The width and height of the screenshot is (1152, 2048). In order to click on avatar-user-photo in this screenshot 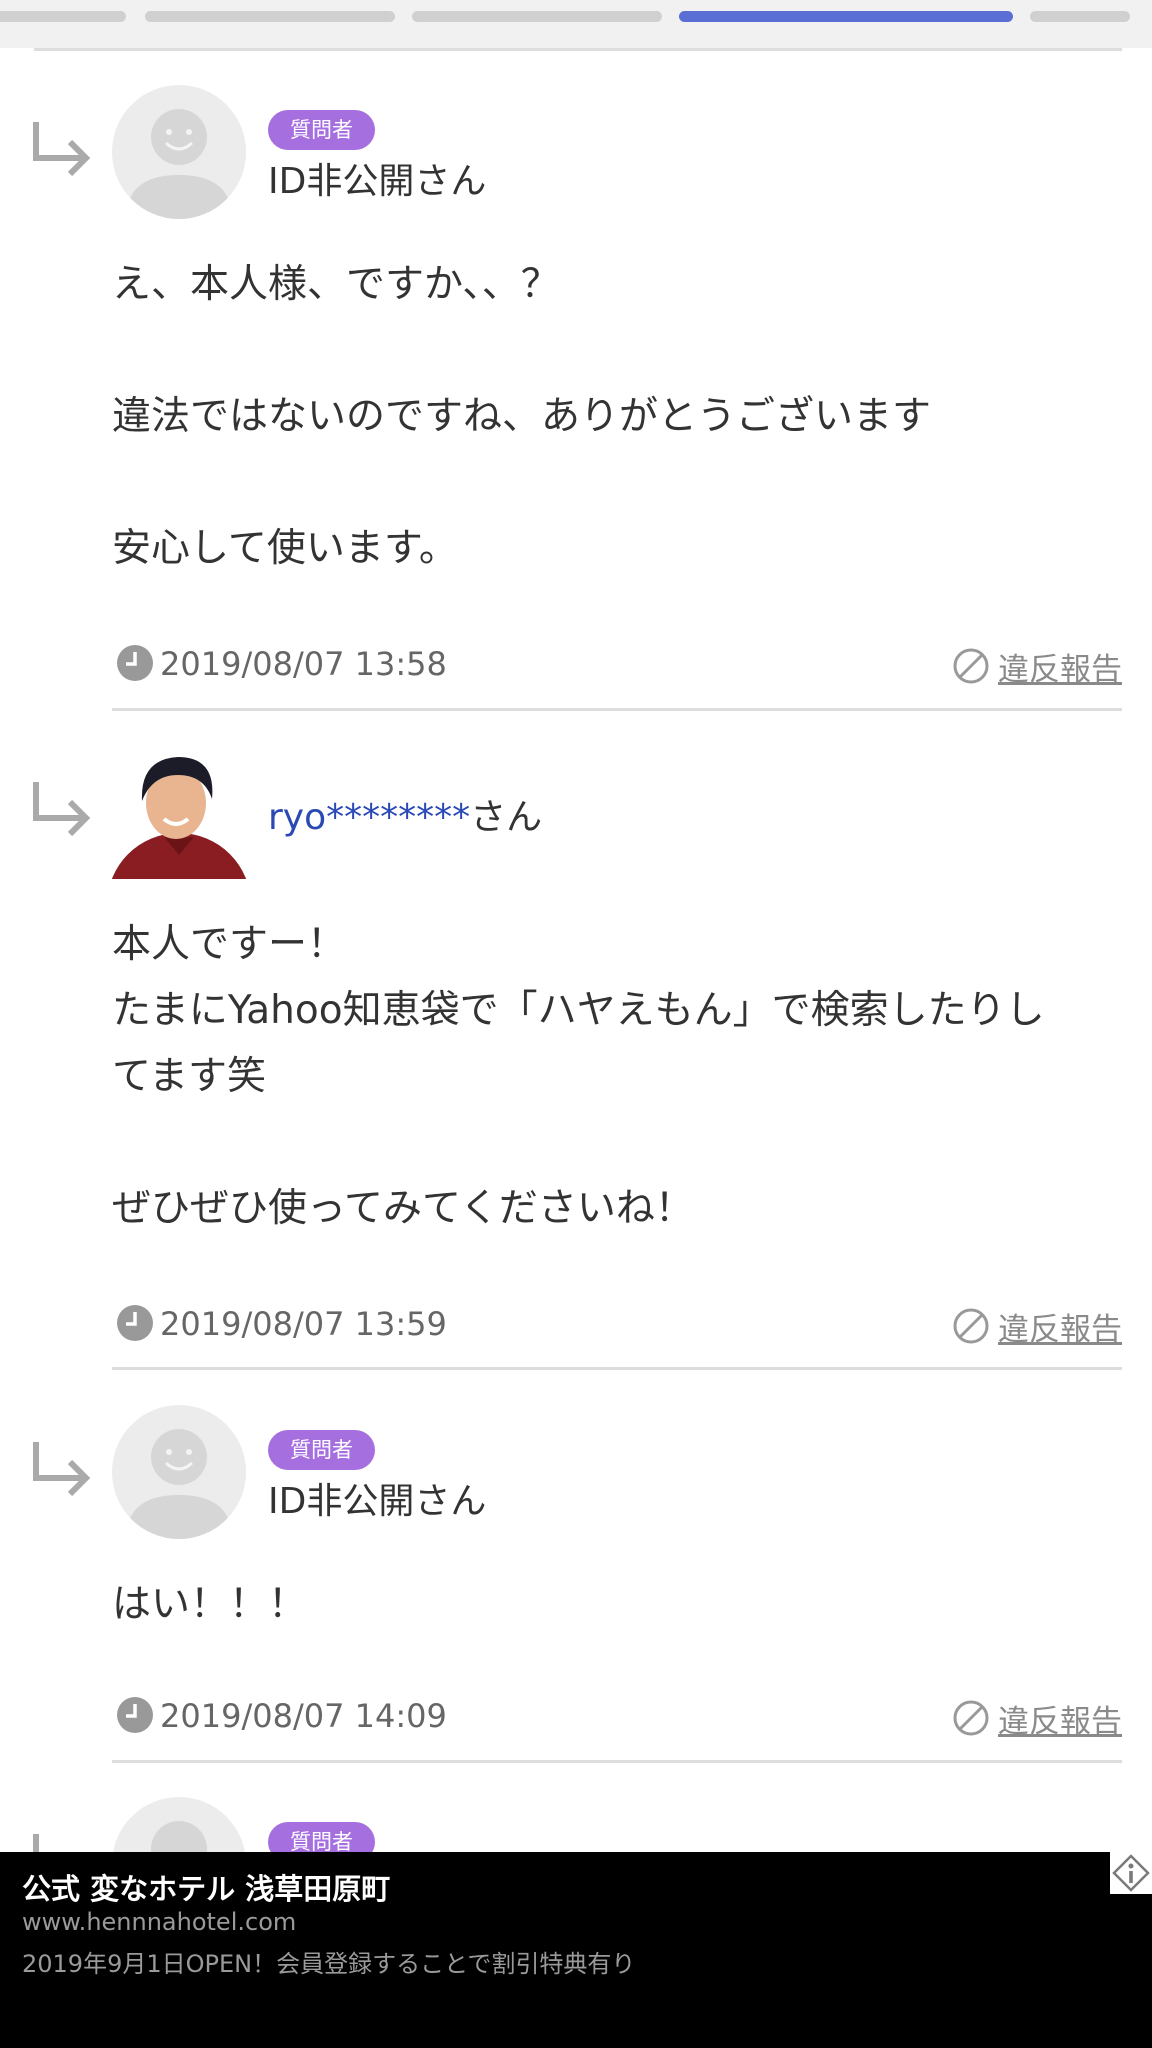, I will do `click(179, 812)`.